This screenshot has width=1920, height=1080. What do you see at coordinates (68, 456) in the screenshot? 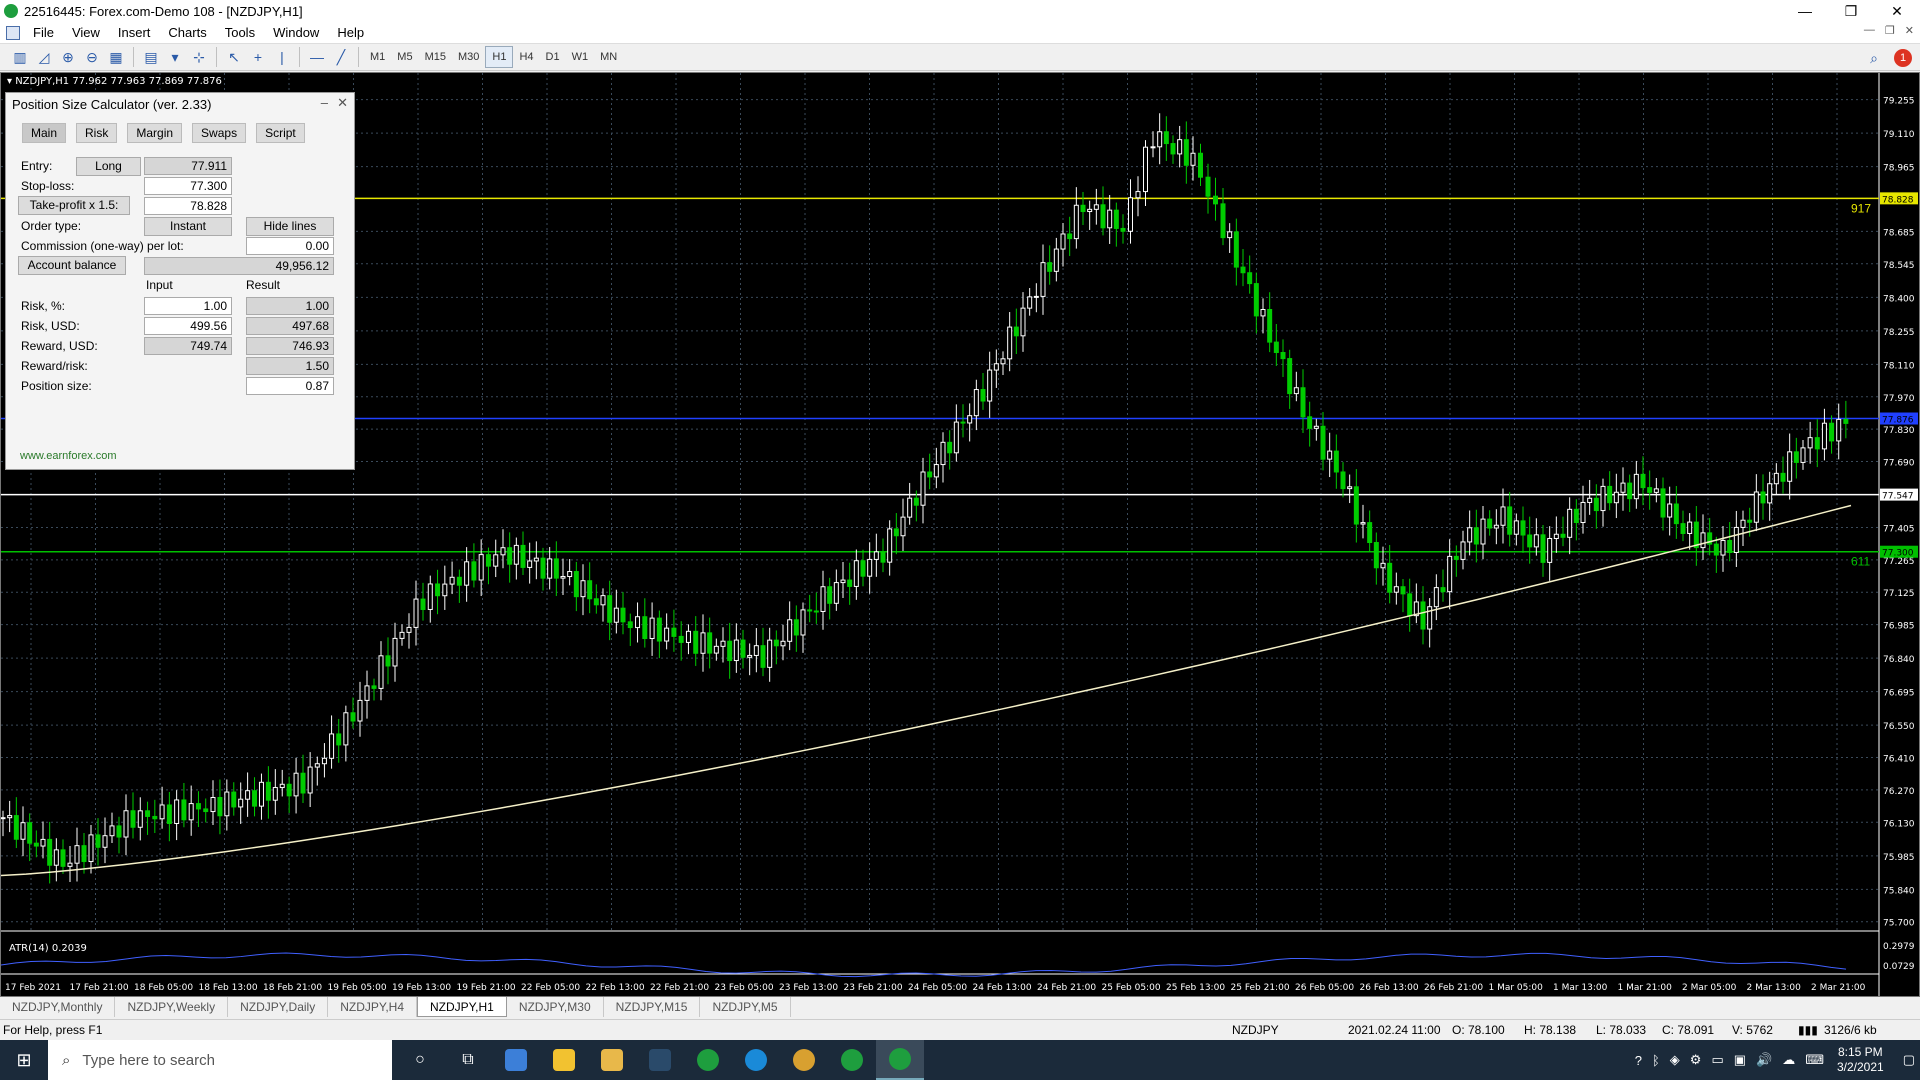
I see `earnforex-link: www.earnforex.com` at bounding box center [68, 456].